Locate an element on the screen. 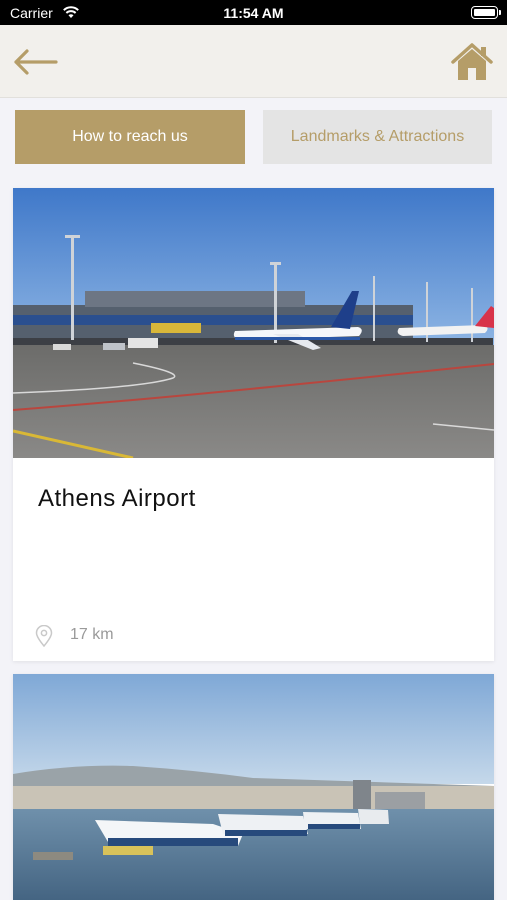 The height and width of the screenshot is (900, 507). battery-icon is located at coordinates (486, 12).